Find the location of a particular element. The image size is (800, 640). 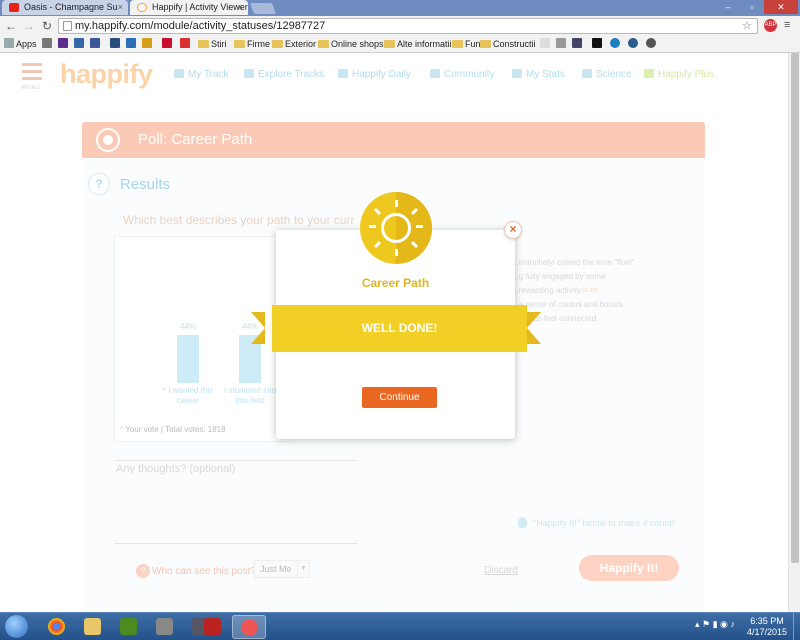

chrome-menu-icon: ≡ is located at coordinates (787, 25).